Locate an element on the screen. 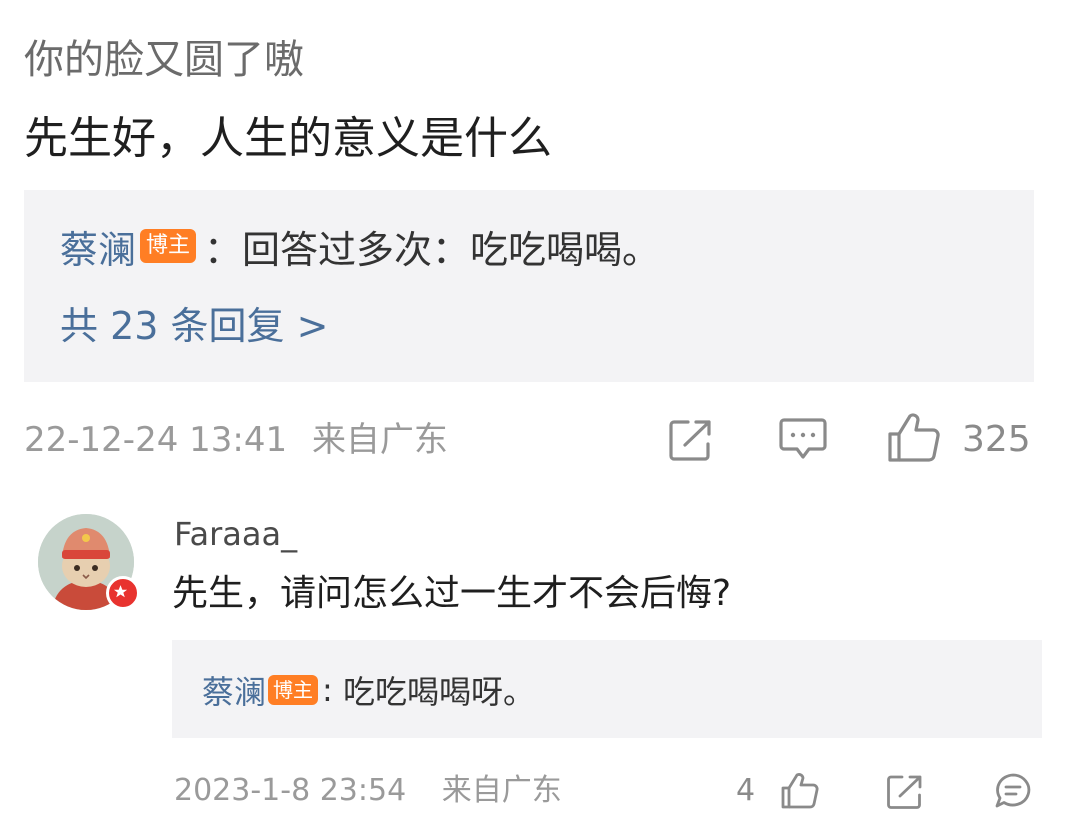  view-all-replies-link: 共 23 条回复 > is located at coordinates (194, 326).